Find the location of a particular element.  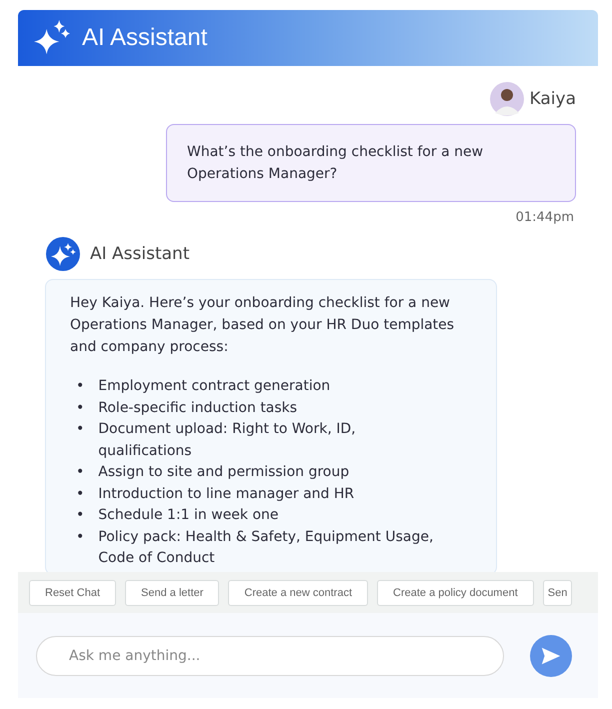

message-text: Hey Kaiya. Here’s your onboarding checklist for a new Operations Manager, based on your HR Duo templates and company process: is located at coordinates (263, 325).